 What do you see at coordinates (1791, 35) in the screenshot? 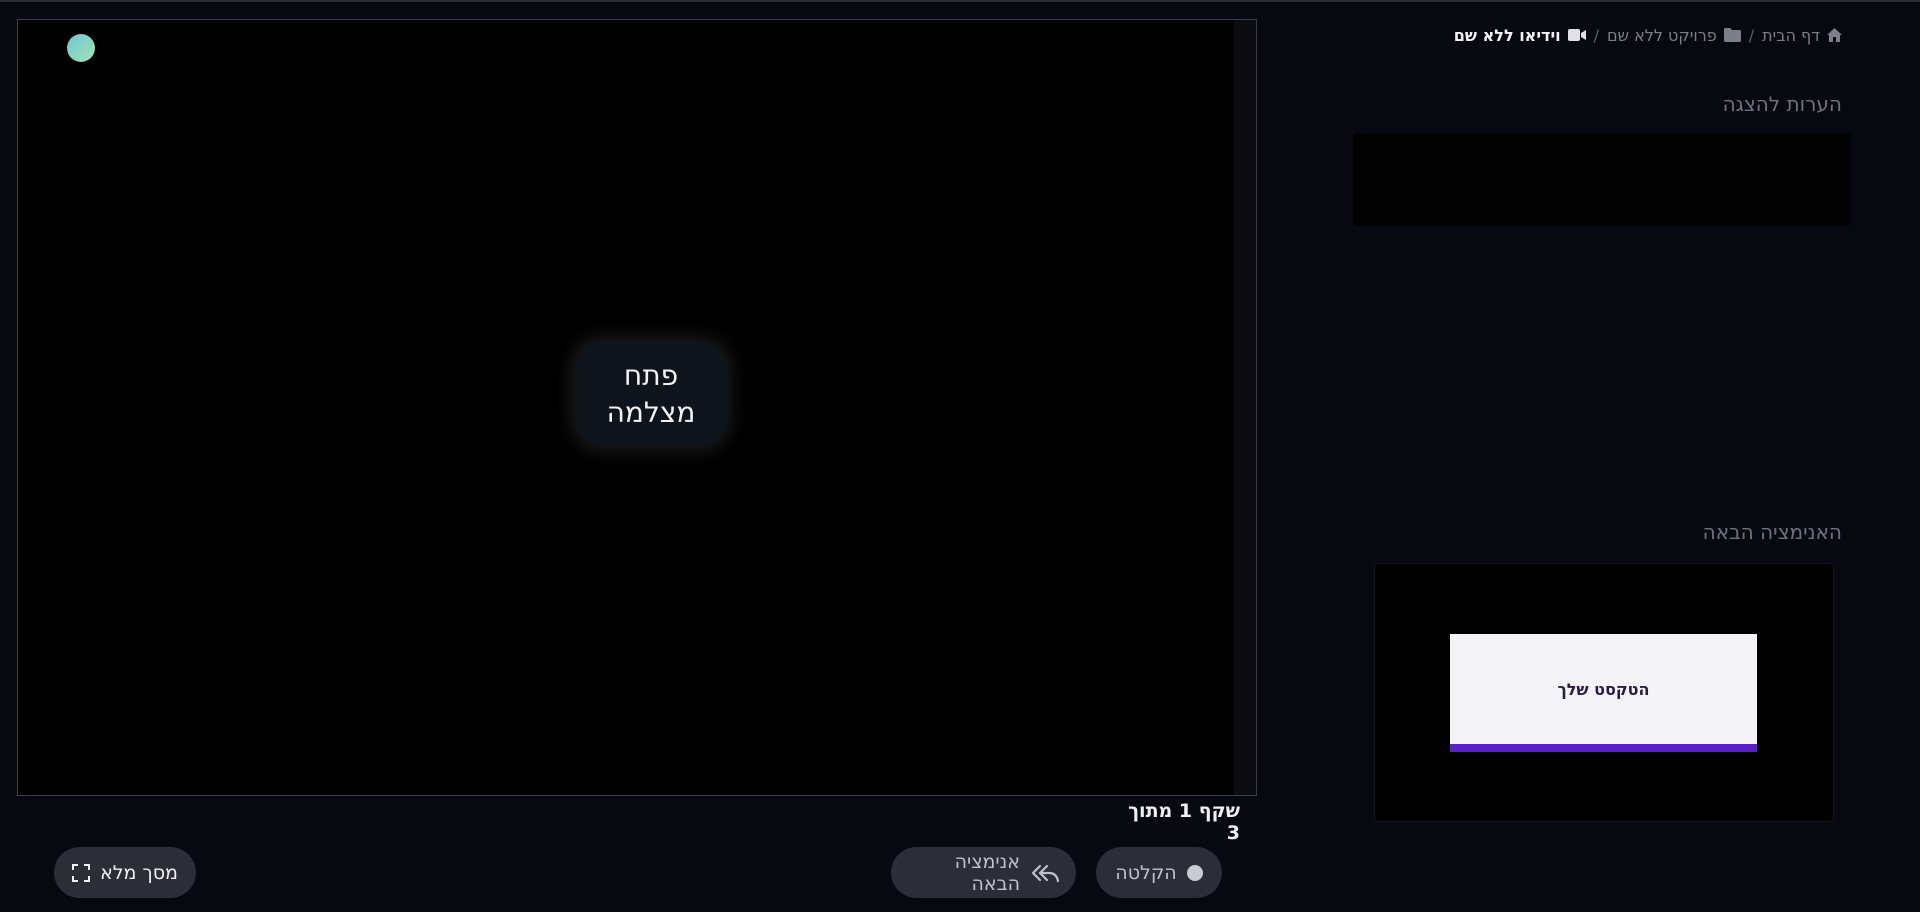
I see `breadcrumb-home-label: דף הבית` at bounding box center [1791, 35].